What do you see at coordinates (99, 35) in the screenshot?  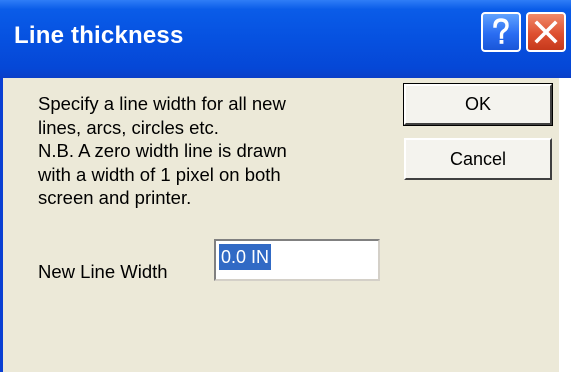 I see `window-title: Line thickness` at bounding box center [99, 35].